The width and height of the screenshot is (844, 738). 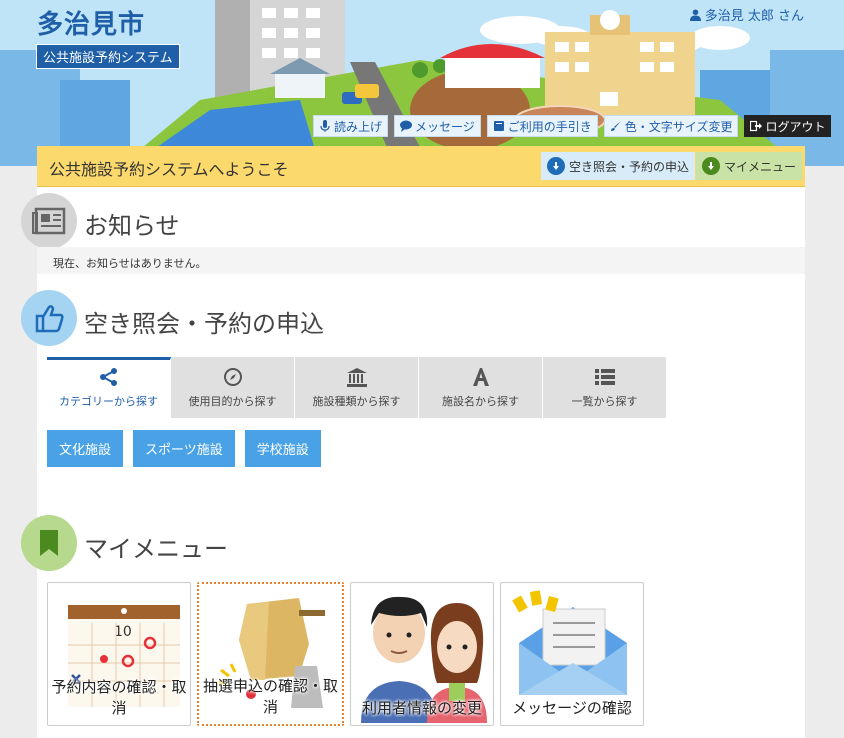 I want to click on thumbs-up-icon, so click(x=49, y=318).